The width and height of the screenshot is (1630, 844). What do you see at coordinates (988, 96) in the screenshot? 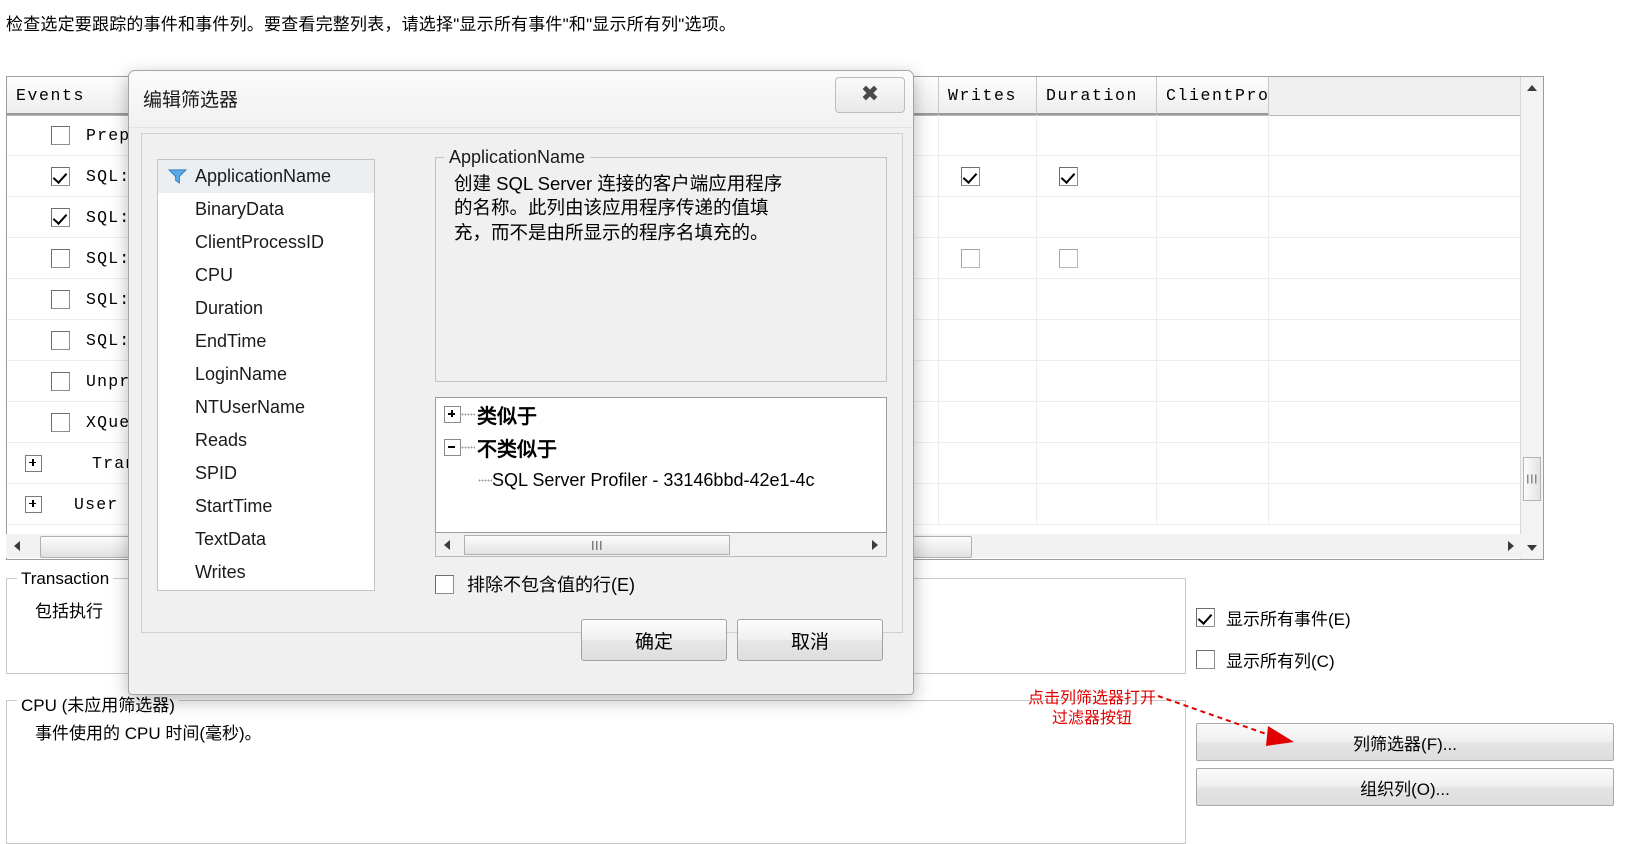
I see `grid-column-header-writes: Writes` at bounding box center [988, 96].